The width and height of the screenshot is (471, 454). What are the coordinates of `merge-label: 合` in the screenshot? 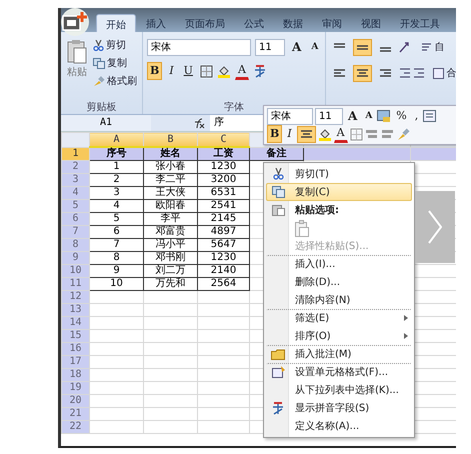 It's located at (451, 73).